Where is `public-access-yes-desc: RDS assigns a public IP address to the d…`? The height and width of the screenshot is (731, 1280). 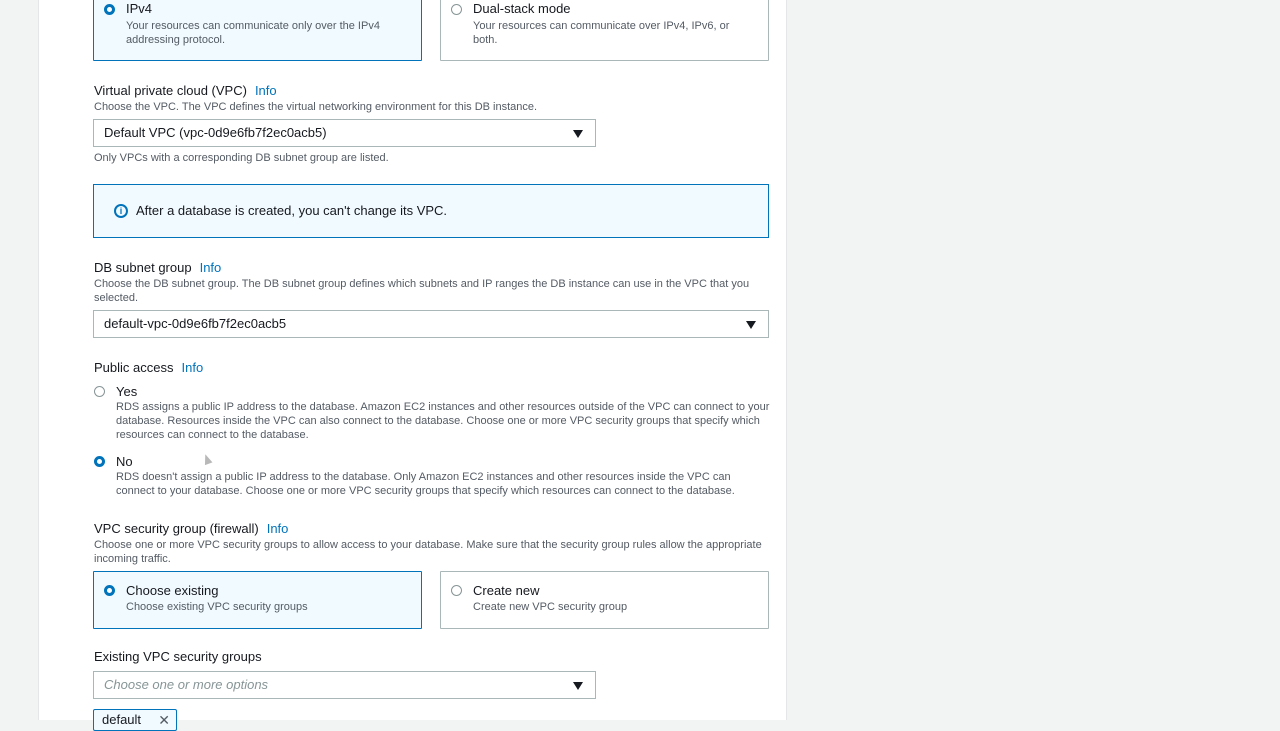 public-access-yes-desc: RDS assigns a public IP address to the d… is located at coordinates (443, 421).